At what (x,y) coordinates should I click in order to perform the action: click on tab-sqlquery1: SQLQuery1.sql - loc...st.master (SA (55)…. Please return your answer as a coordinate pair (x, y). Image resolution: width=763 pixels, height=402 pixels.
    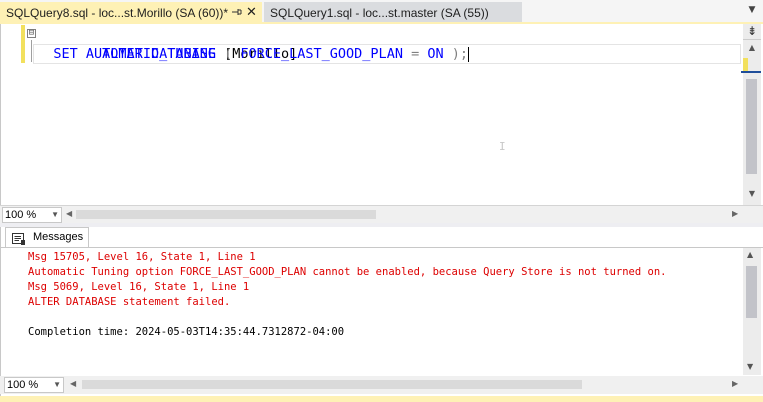
    Looking at the image, I should click on (393, 13).